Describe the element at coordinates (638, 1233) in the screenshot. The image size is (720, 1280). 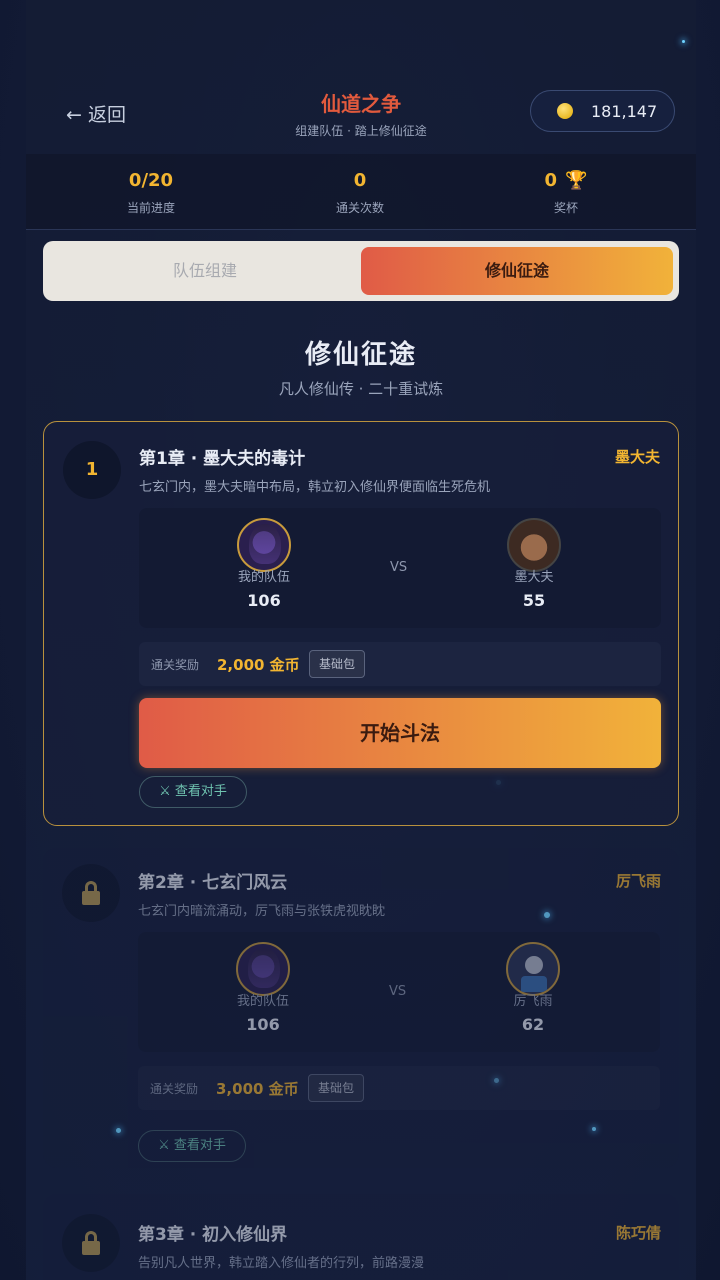
I see `chapter-boss: 陈巧倩` at that location.